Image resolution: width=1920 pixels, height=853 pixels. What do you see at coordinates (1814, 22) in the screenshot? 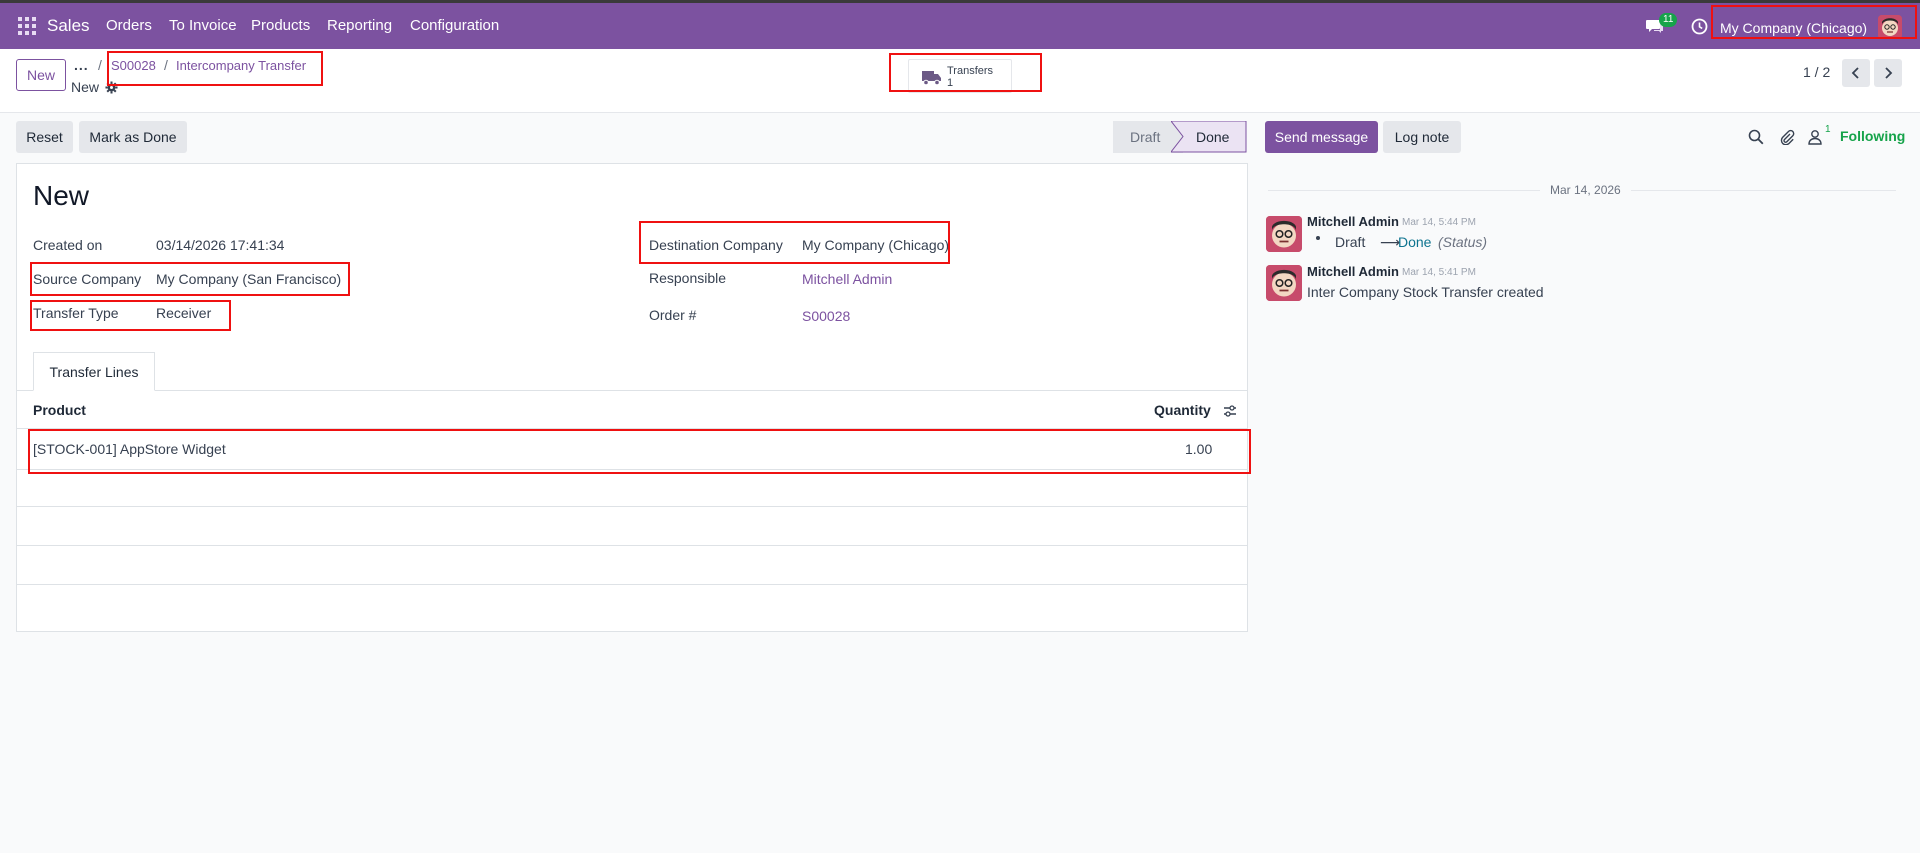
I see `highlight-company-switcher` at bounding box center [1814, 22].